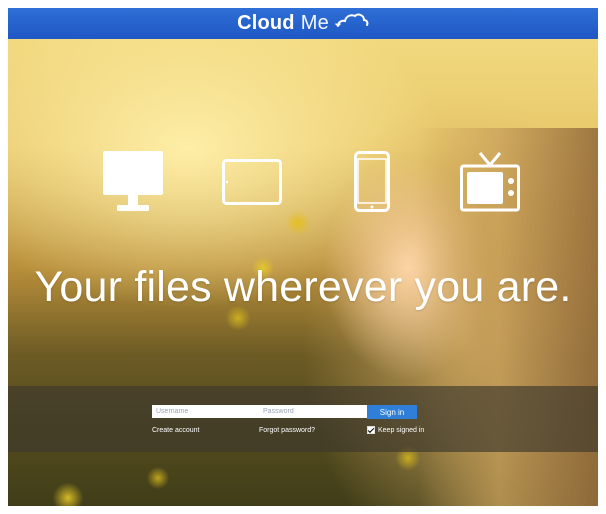 This screenshot has height=514, width=606. What do you see at coordinates (252, 182) in the screenshot?
I see `tablet-icon` at bounding box center [252, 182].